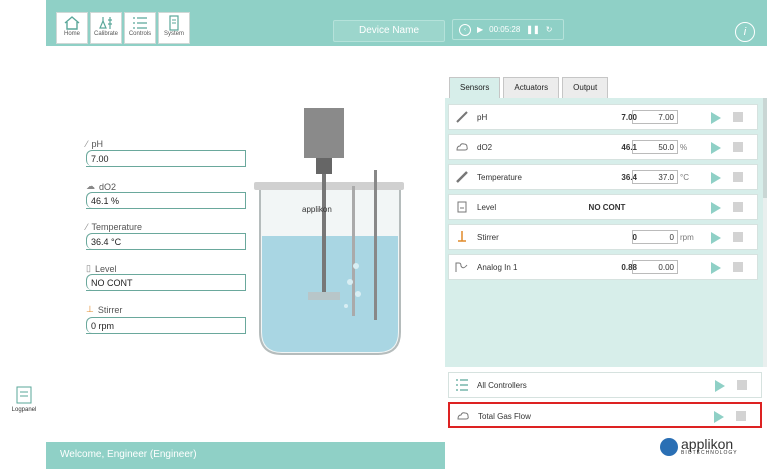  I want to click on thermometer-icon, so click(462, 177).